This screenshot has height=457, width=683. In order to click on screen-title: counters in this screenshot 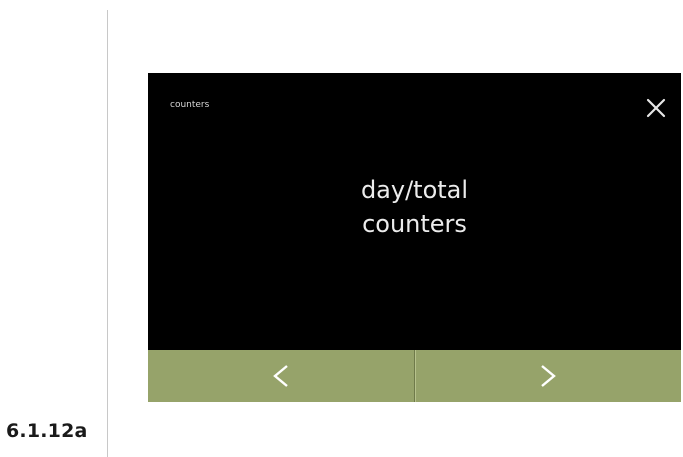, I will do `click(190, 105)`.